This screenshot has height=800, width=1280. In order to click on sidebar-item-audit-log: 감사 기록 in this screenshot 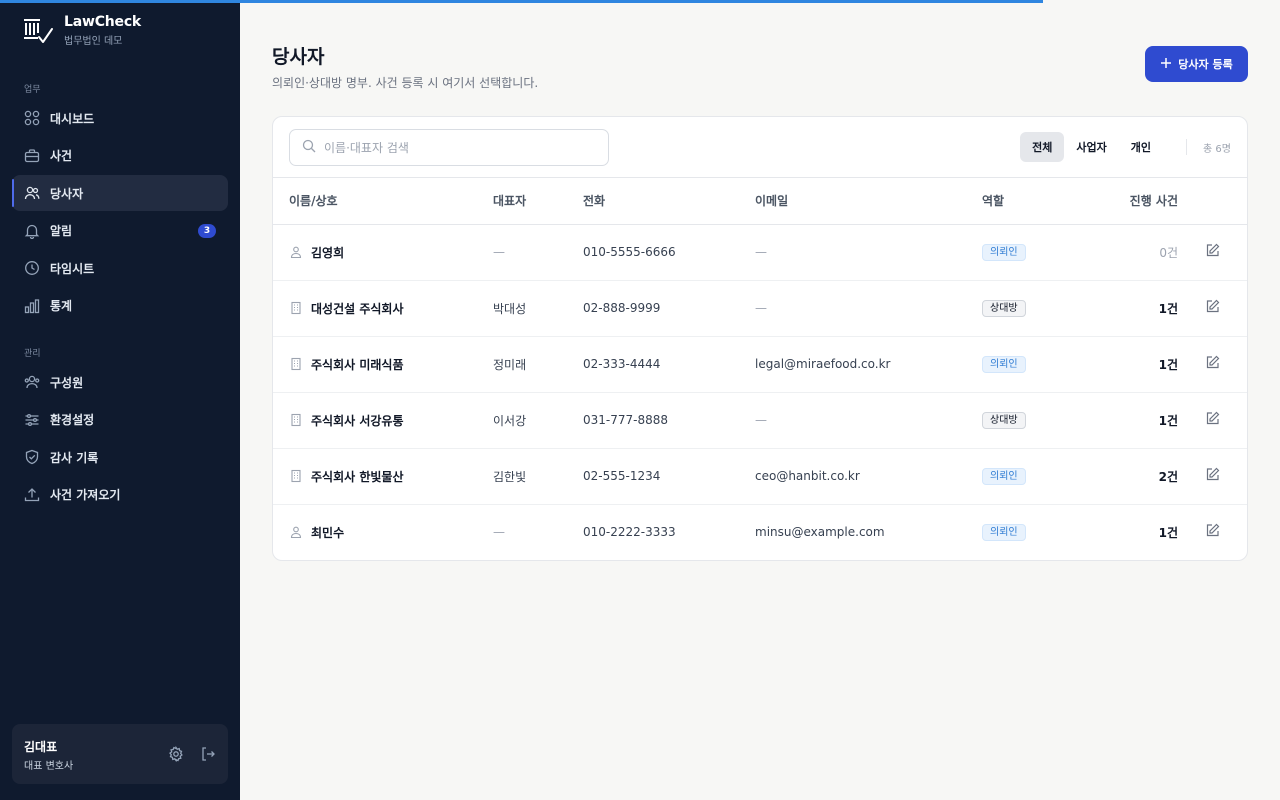, I will do `click(120, 457)`.